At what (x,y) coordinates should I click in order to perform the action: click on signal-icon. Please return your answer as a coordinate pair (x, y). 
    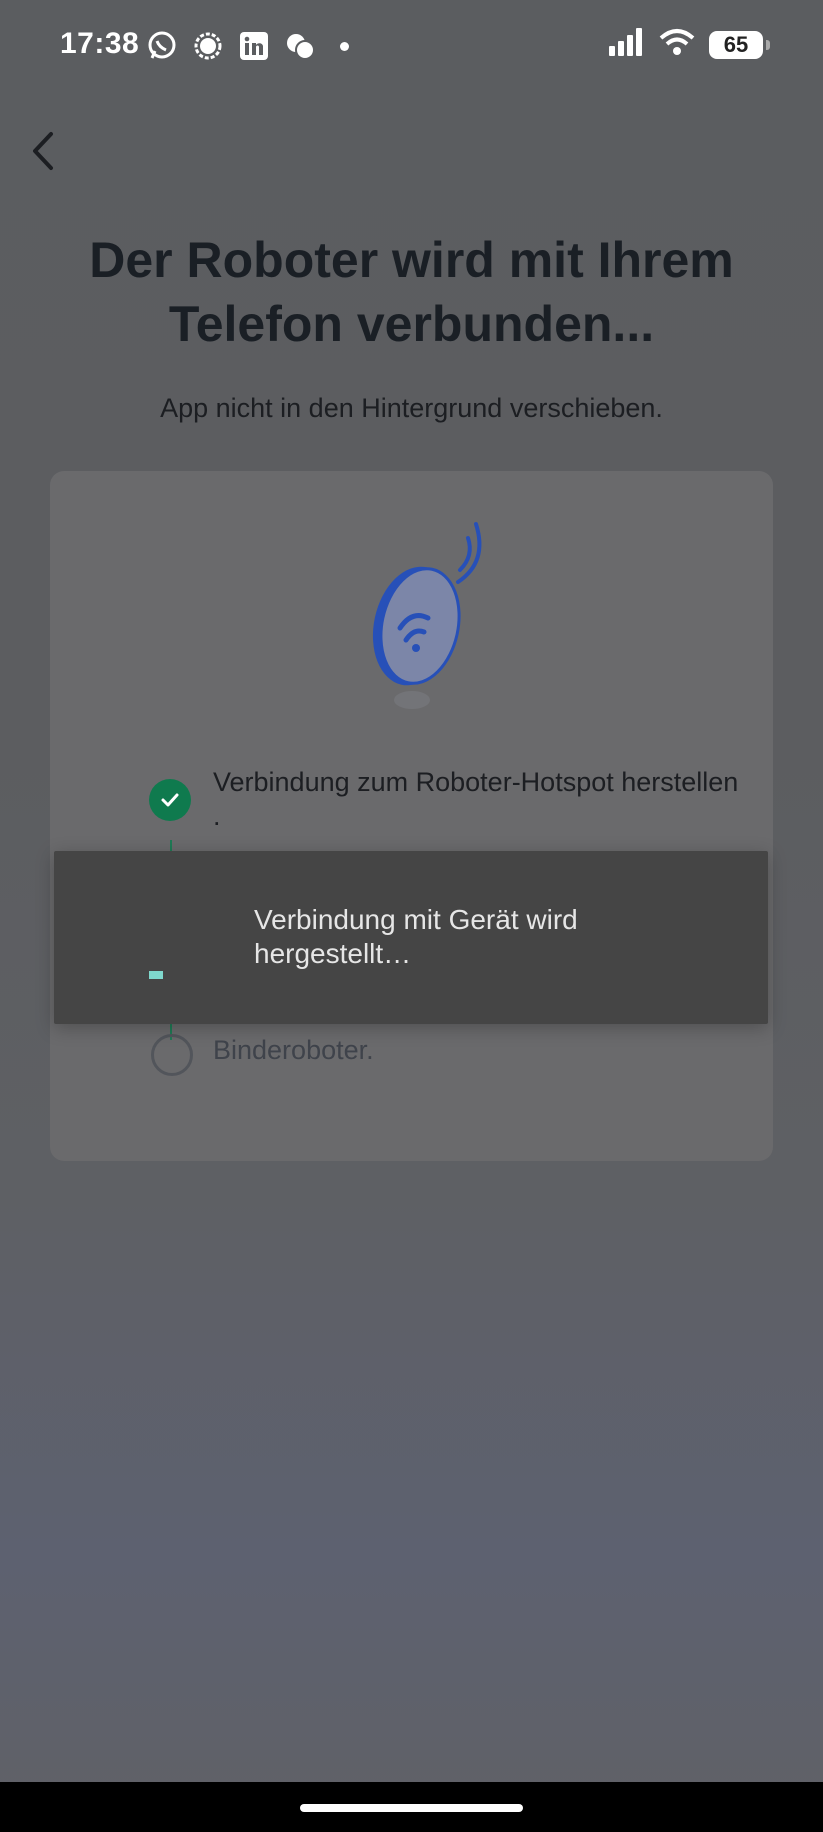
    Looking at the image, I should click on (208, 46).